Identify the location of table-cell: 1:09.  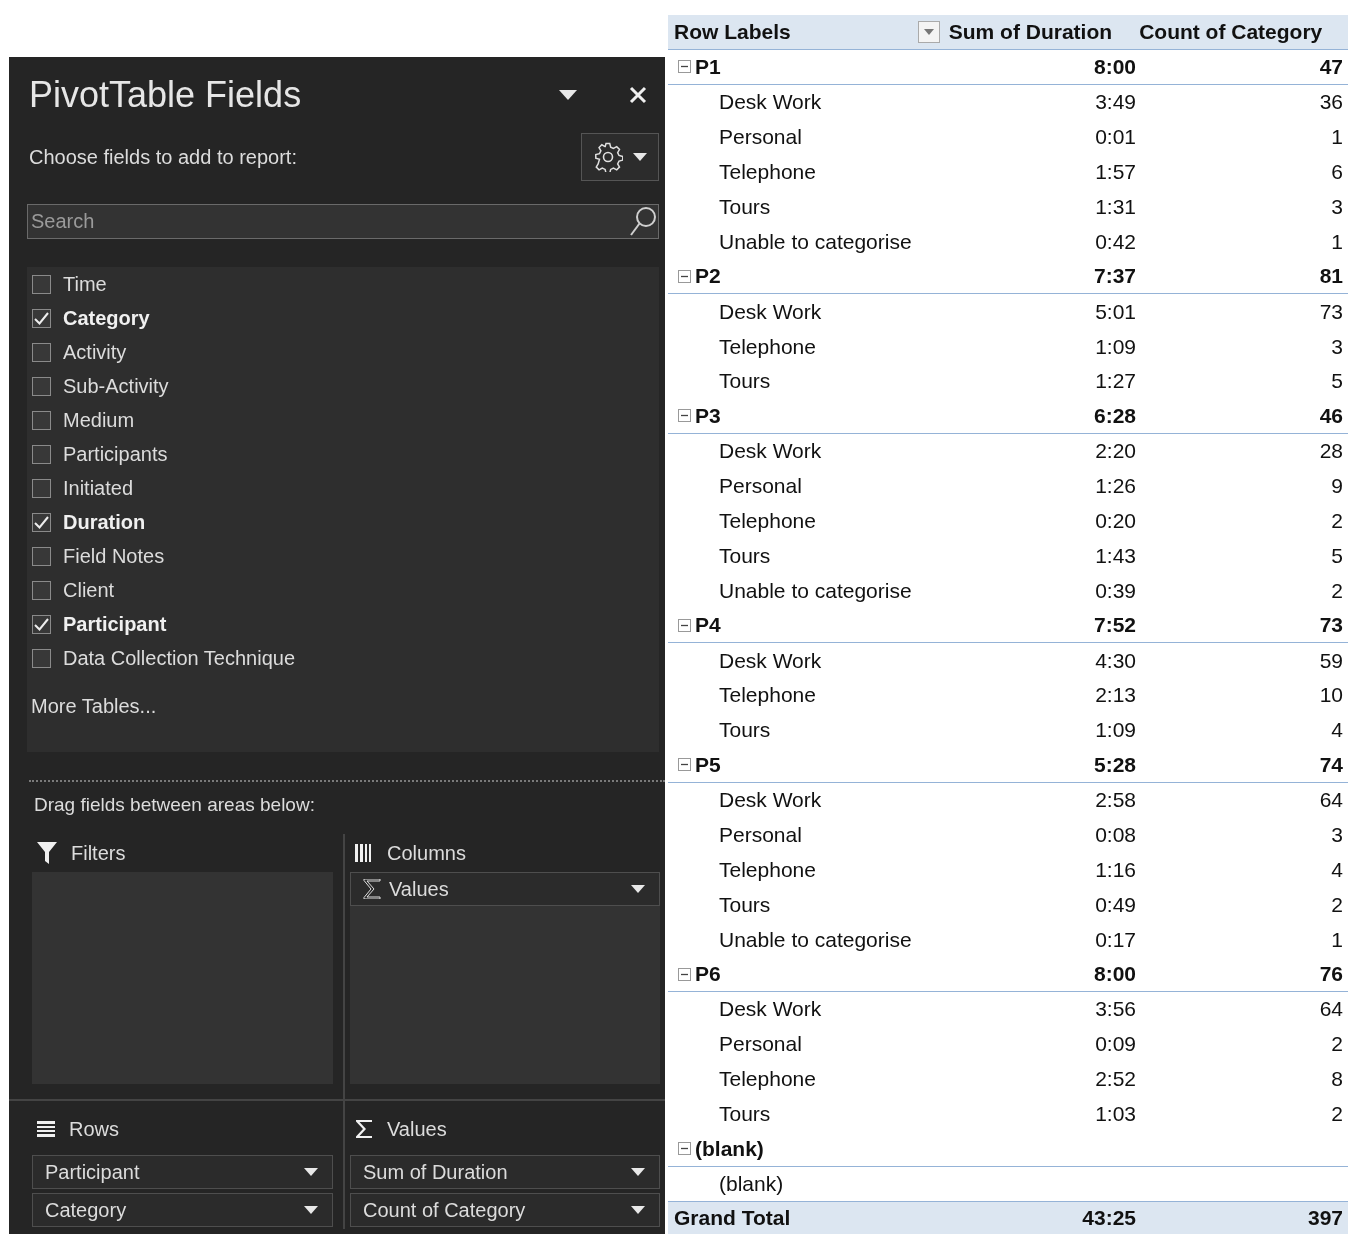
(1115, 346).